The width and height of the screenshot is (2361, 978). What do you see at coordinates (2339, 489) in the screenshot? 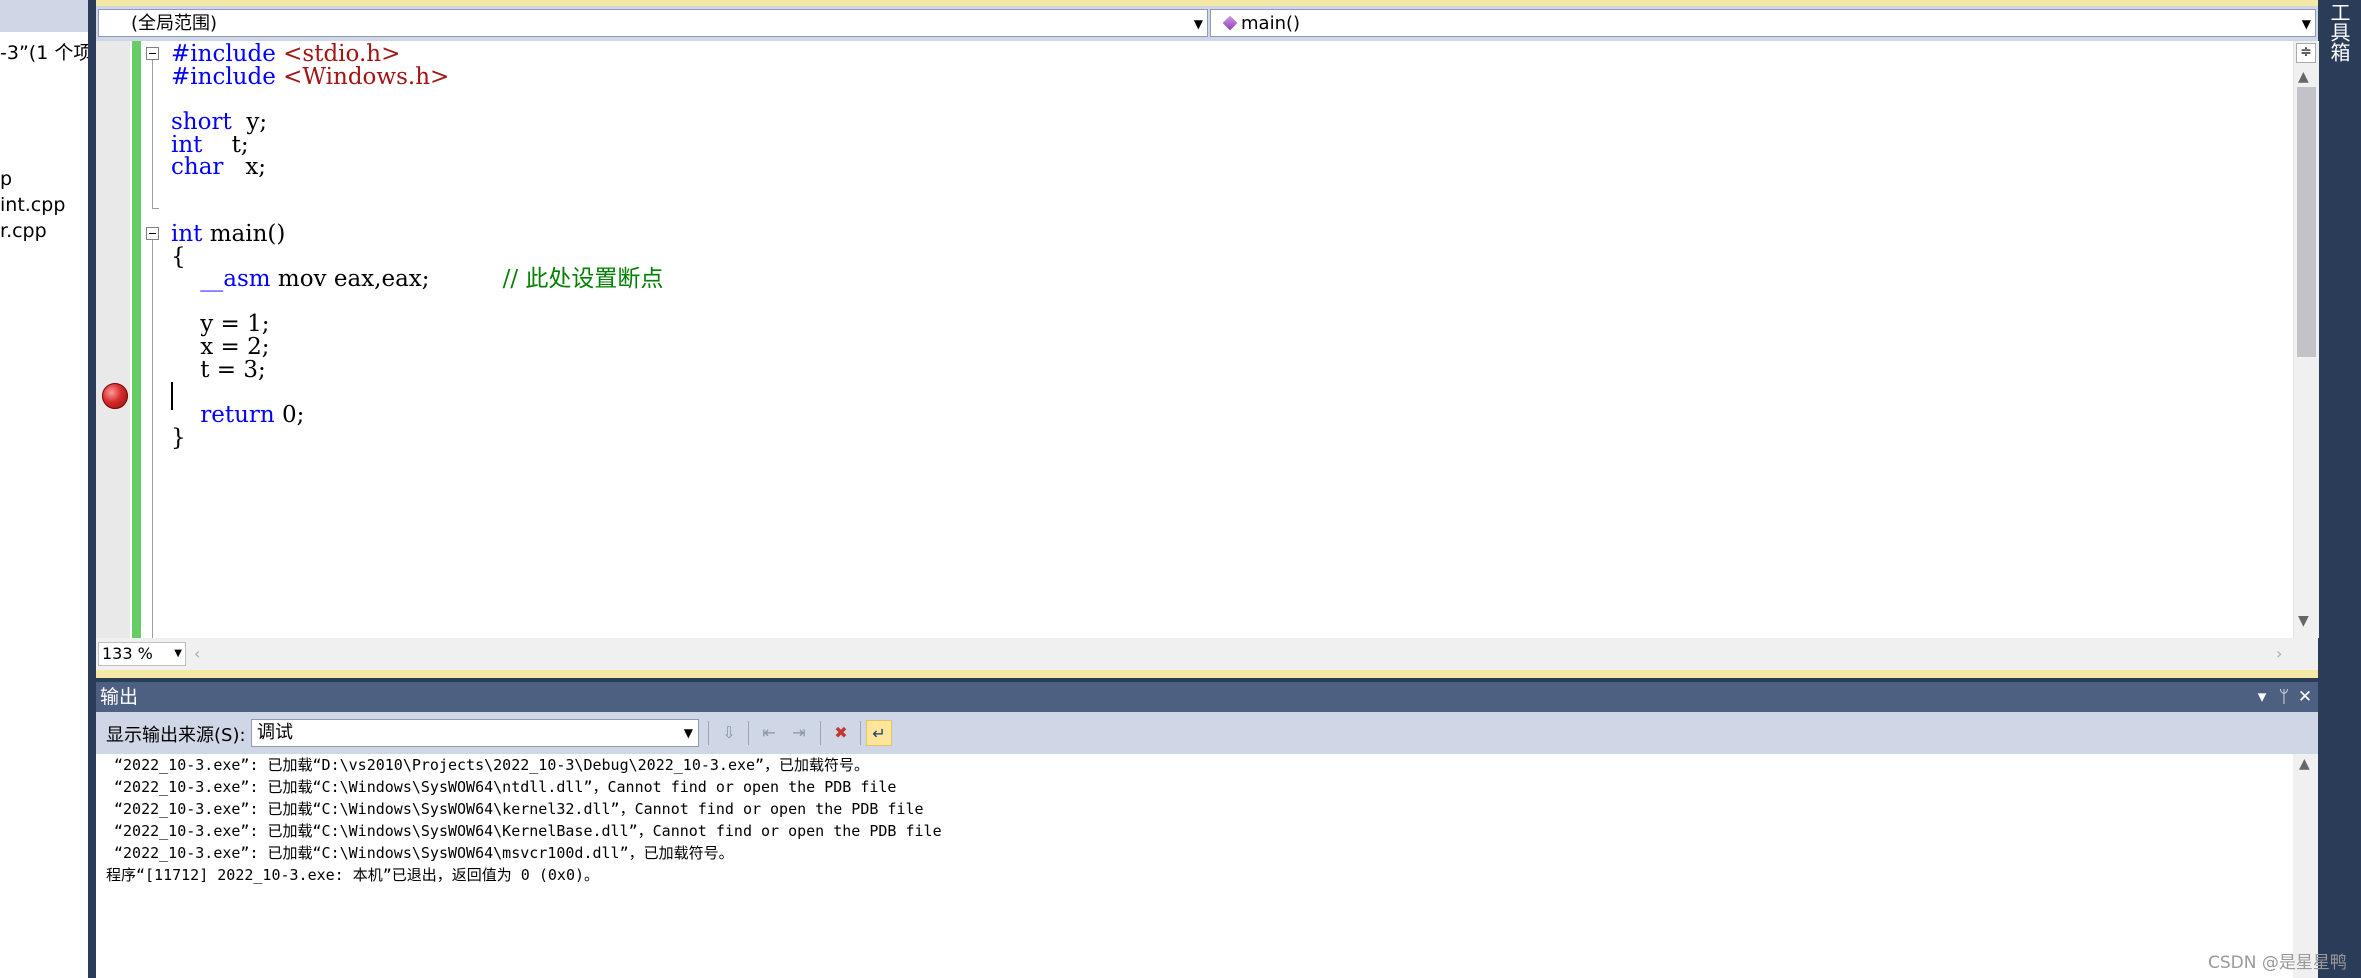
I see `toolbox-rail: 工具箱` at bounding box center [2339, 489].